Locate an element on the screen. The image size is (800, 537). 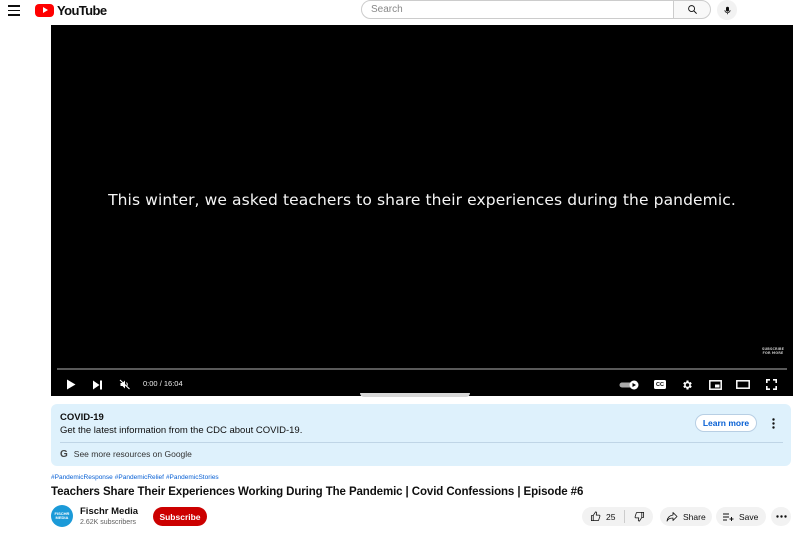
play-icon is located at coordinates (71, 384).